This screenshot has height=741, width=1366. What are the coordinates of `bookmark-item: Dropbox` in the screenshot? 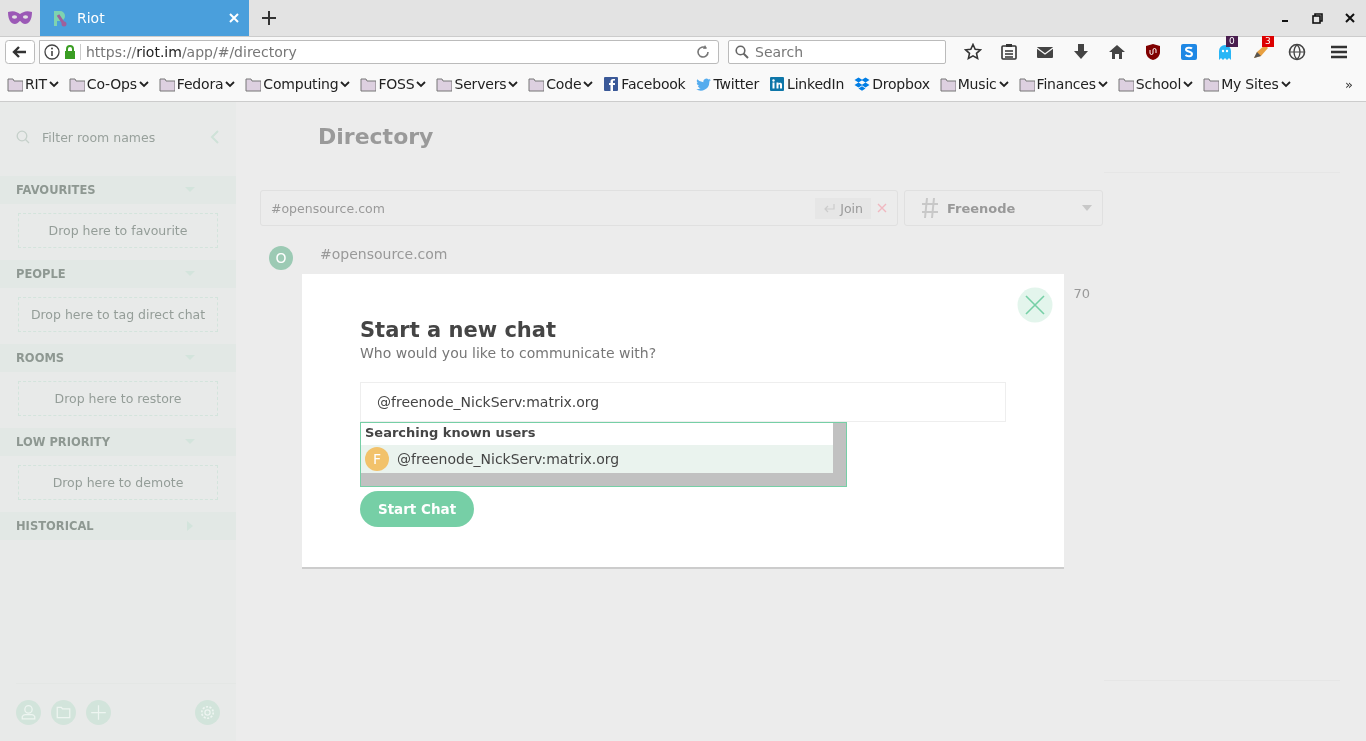 It's located at (892, 84).